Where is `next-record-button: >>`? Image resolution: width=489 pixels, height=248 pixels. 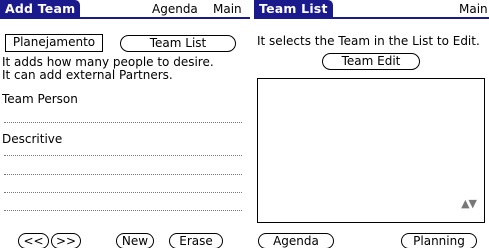 next-record-button: >> is located at coordinates (66, 240).